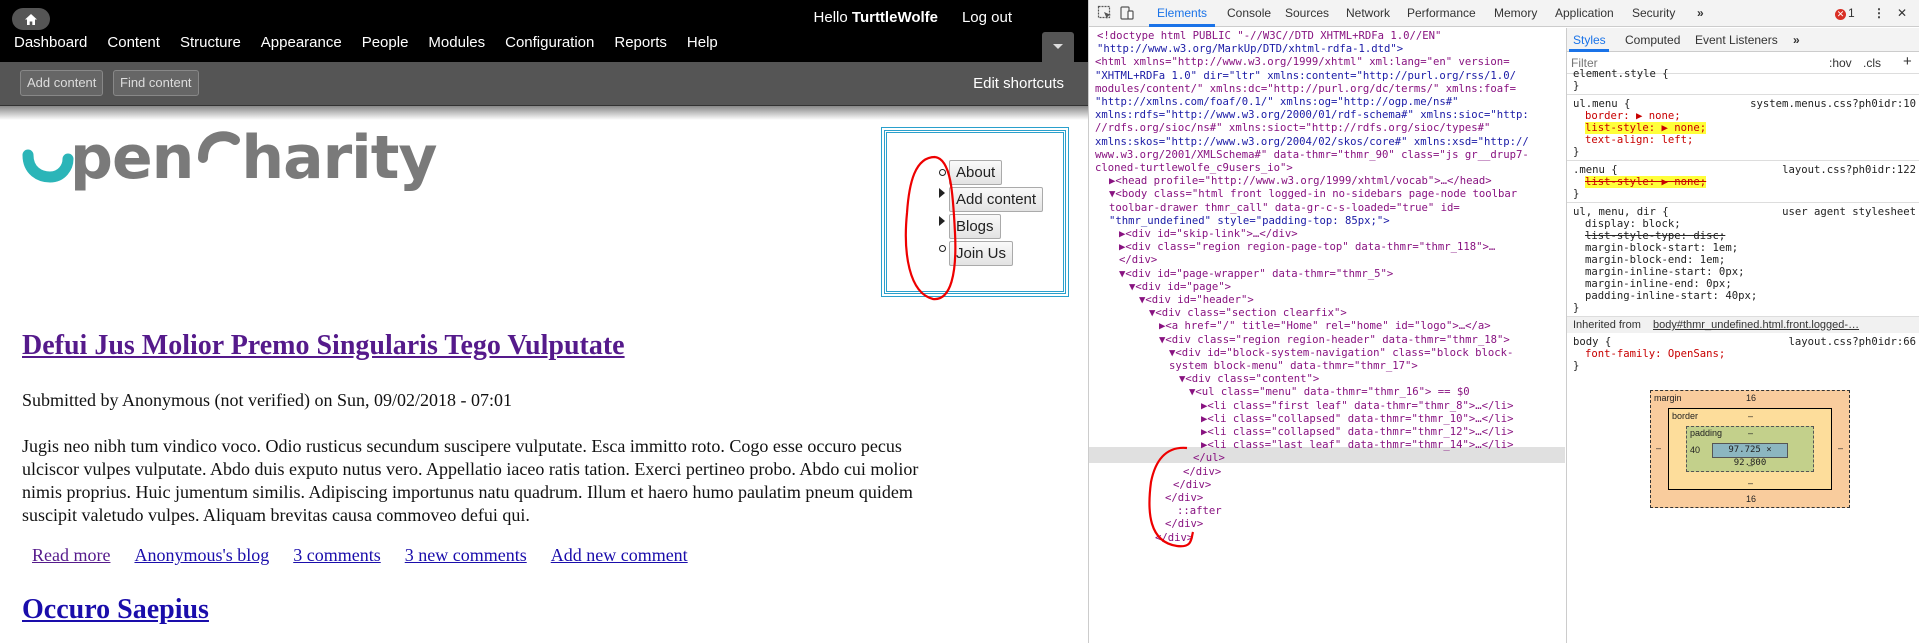  I want to click on logo-text-harity: harity, so click(339, 158).